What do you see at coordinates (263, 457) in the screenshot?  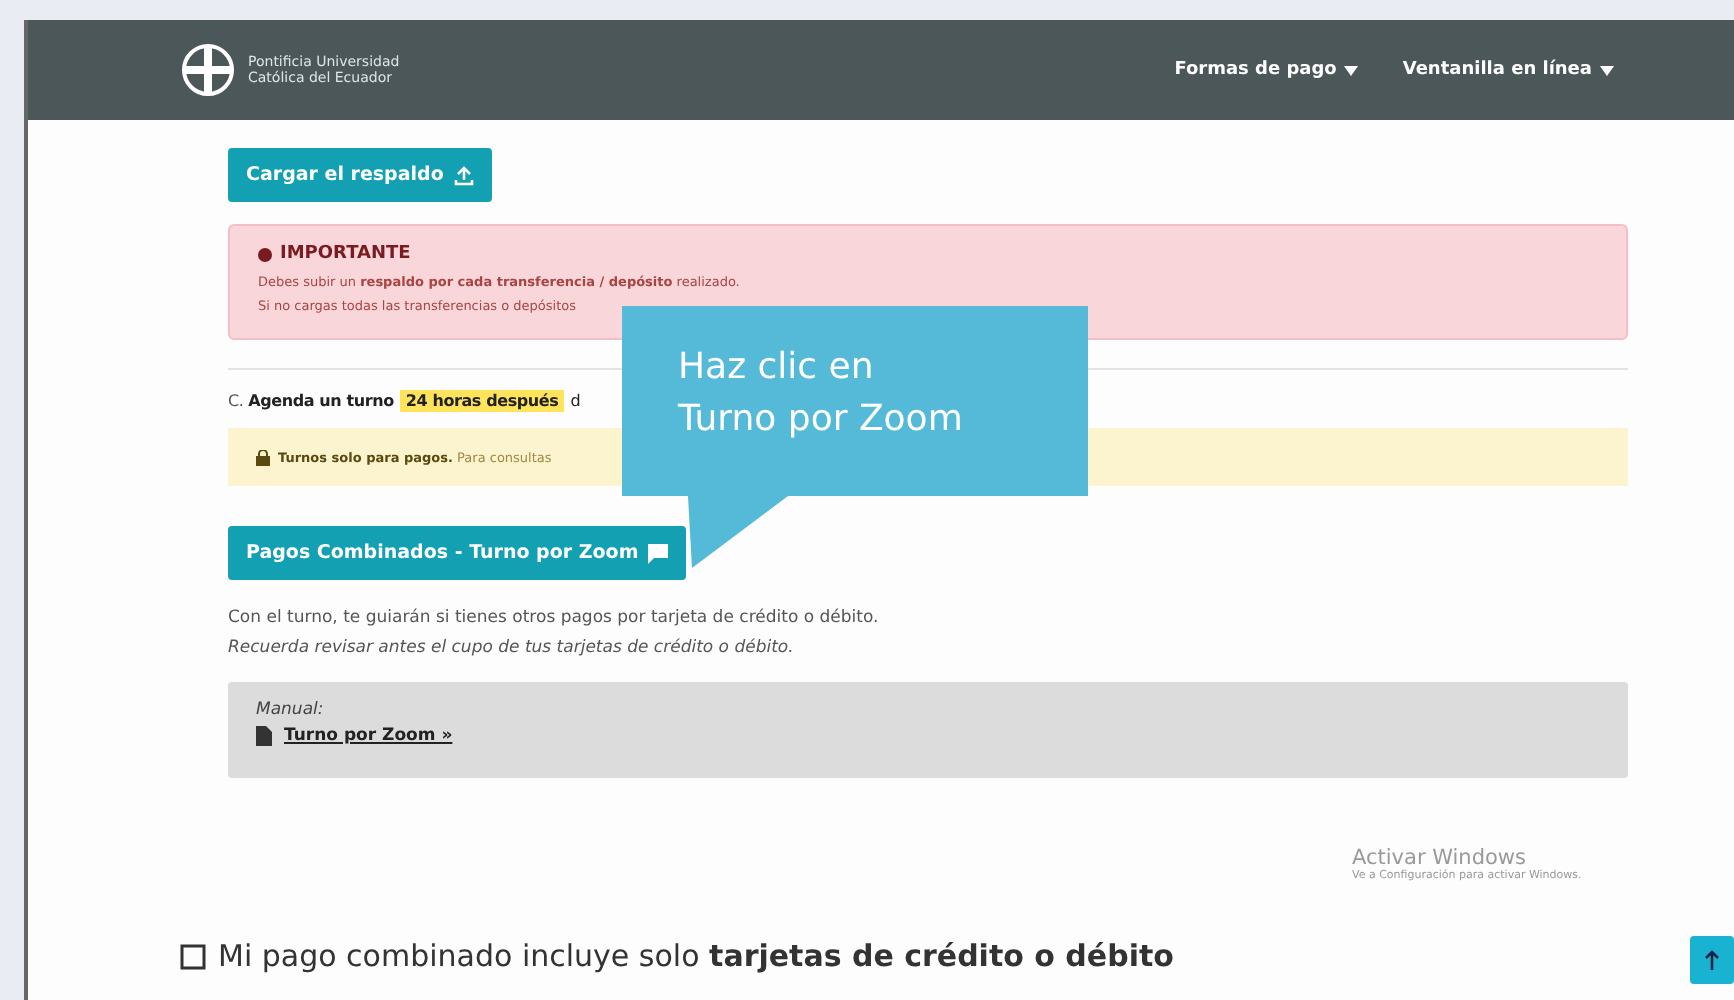 I see `lock-icon` at bounding box center [263, 457].